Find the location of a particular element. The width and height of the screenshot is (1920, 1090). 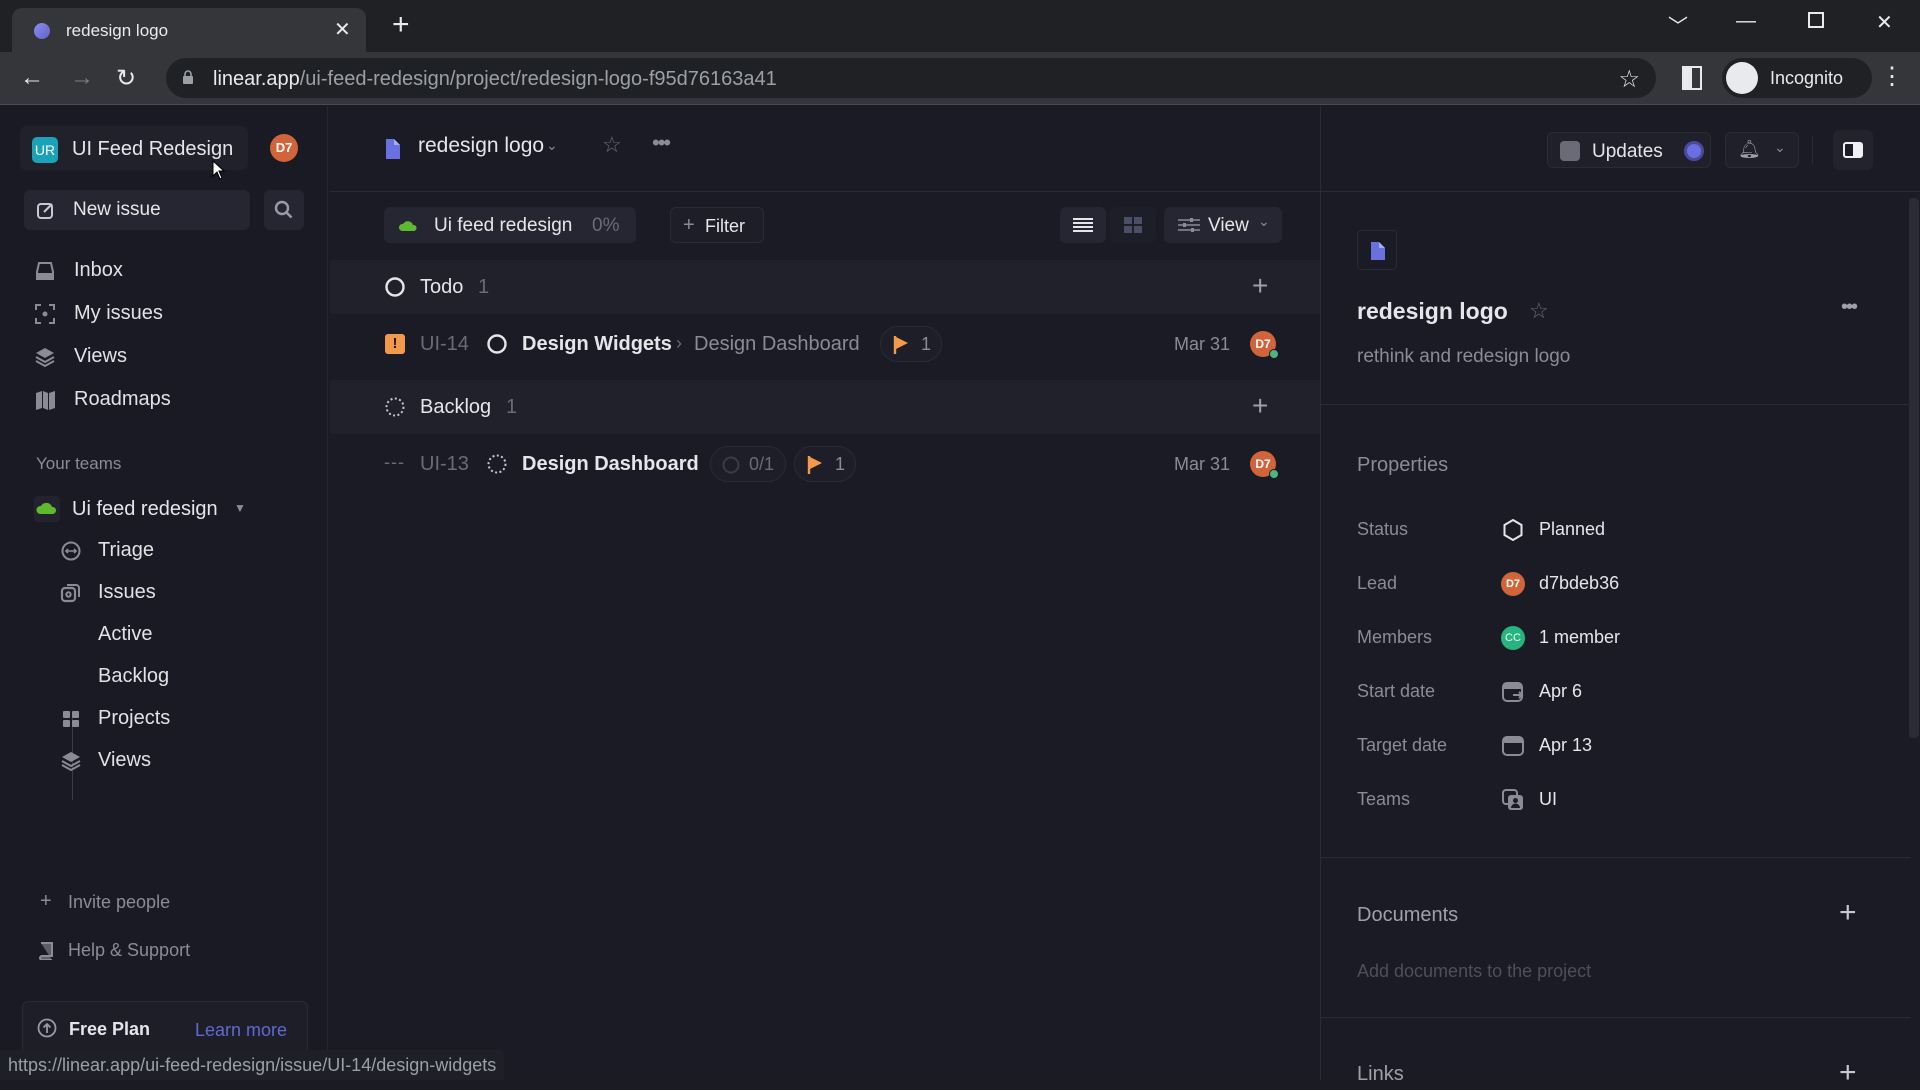

no-priority-icon: --- is located at coordinates (394, 462).